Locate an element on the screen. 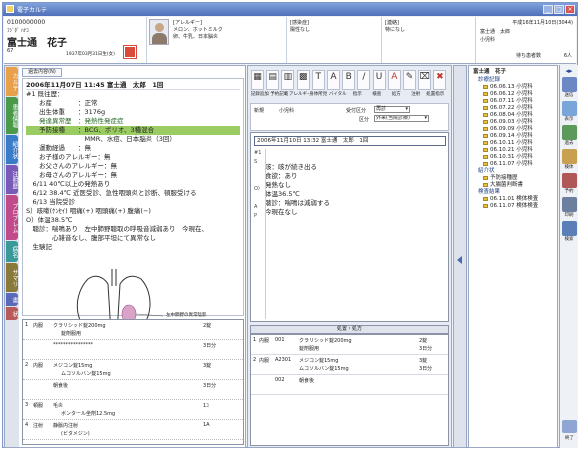 The width and height of the screenshot is (580, 450). vtab-1: 患者情報 is located at coordinates (12, 115).